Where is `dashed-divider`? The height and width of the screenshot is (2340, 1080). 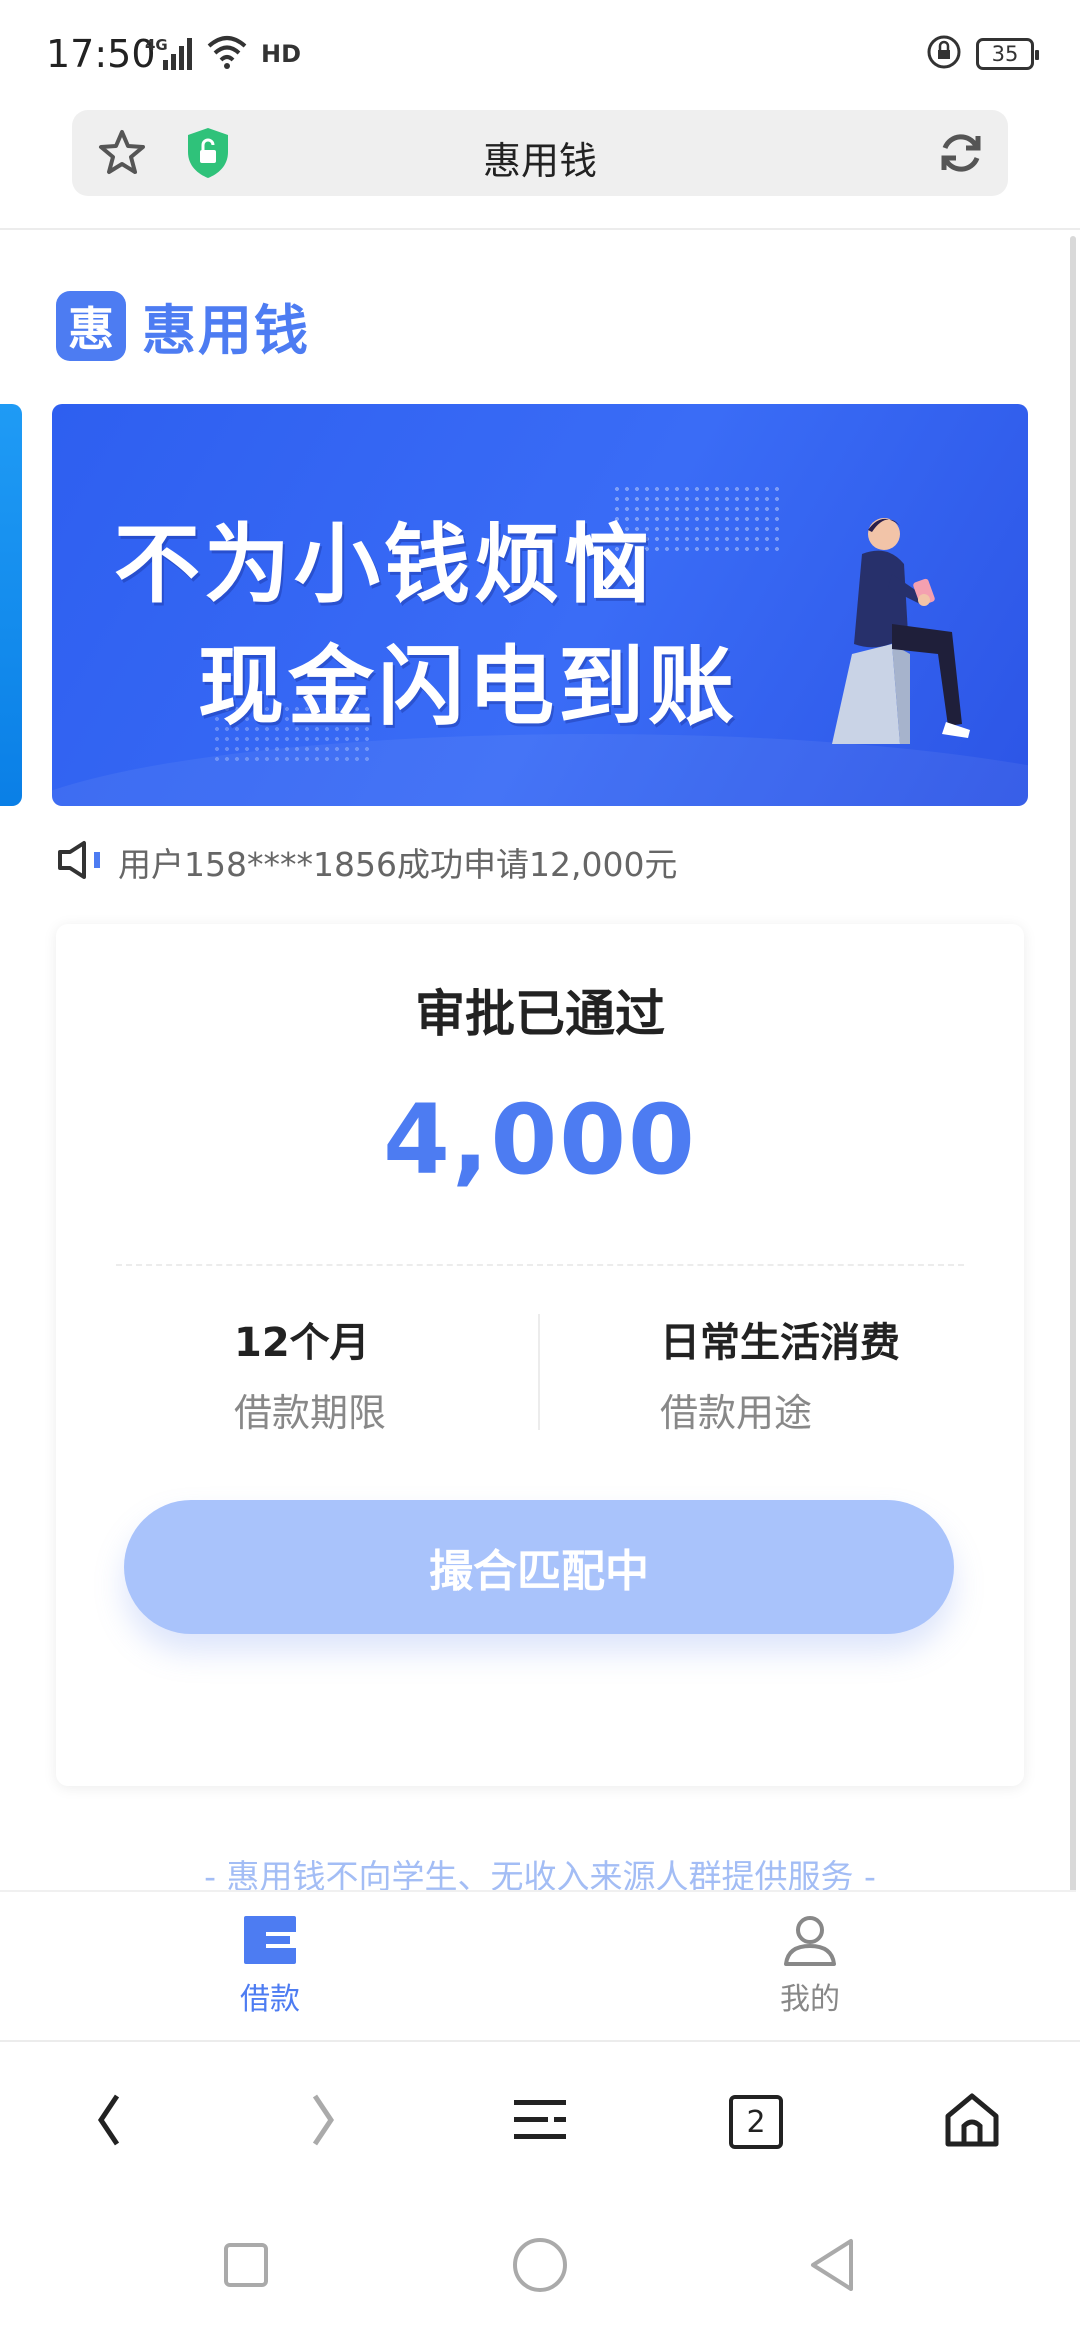 dashed-divider is located at coordinates (540, 1265).